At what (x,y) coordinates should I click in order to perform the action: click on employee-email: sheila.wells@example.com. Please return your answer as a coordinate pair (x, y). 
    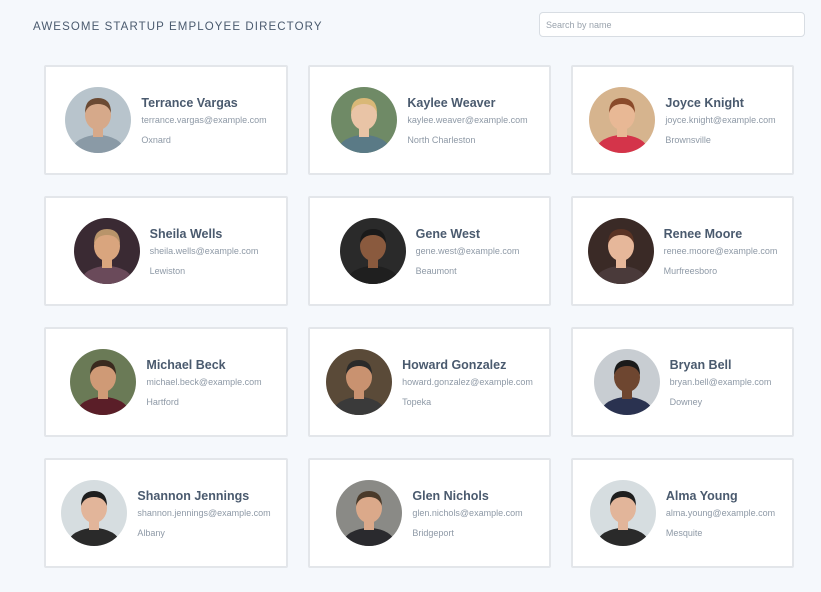
    Looking at the image, I should click on (204, 250).